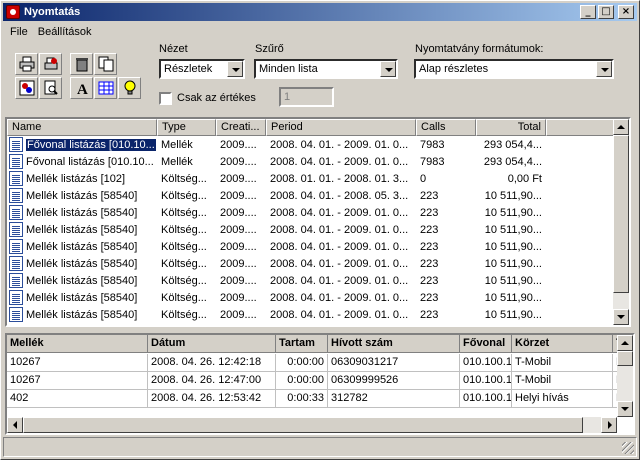  What do you see at coordinates (394, 344) in the screenshot?
I see `col-hivott: Hívott szám` at bounding box center [394, 344].